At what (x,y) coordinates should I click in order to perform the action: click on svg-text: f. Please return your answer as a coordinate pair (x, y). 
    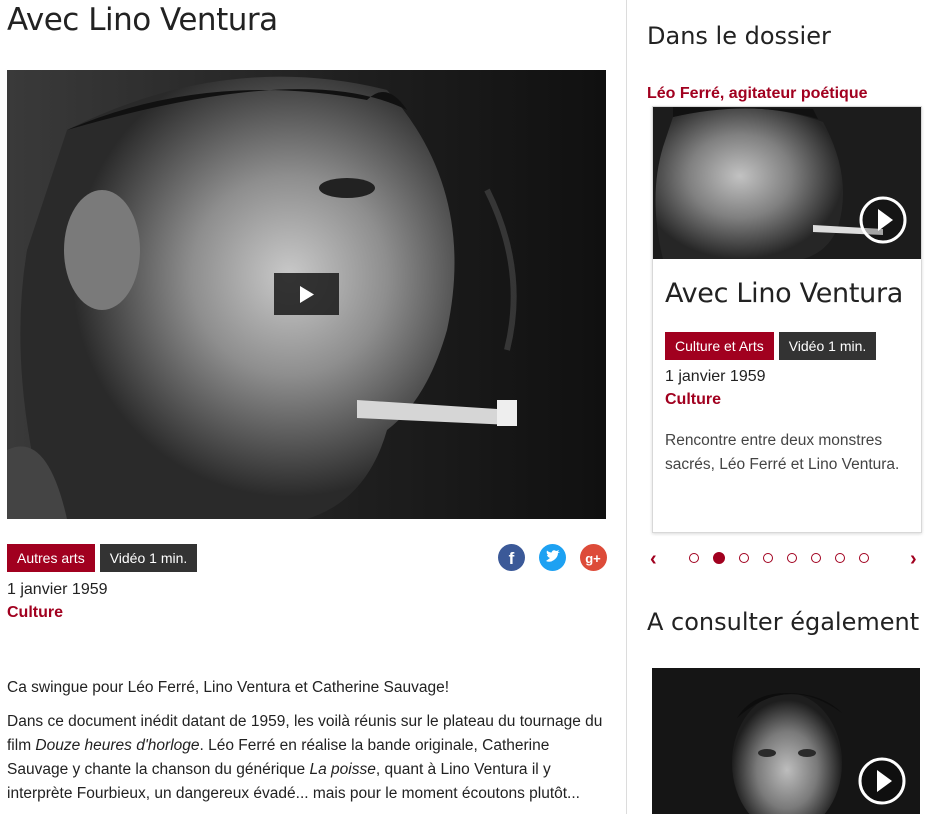
    Looking at the image, I should click on (512, 558).